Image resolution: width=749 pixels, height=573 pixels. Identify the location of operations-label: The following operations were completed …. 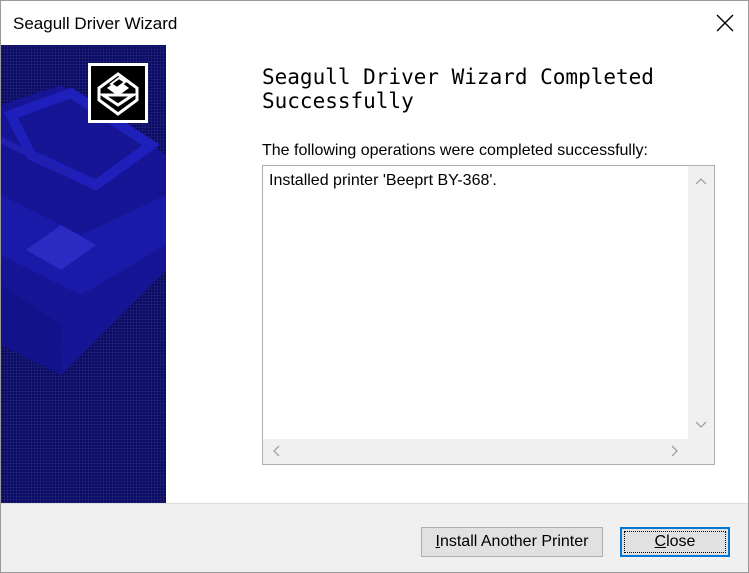
(455, 150).